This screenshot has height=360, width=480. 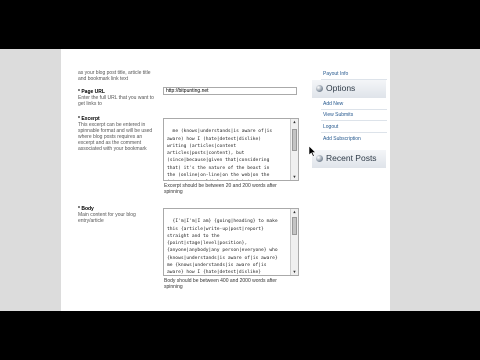 I want to click on body-scrollbar: ▲ ▼, so click(x=294, y=242).